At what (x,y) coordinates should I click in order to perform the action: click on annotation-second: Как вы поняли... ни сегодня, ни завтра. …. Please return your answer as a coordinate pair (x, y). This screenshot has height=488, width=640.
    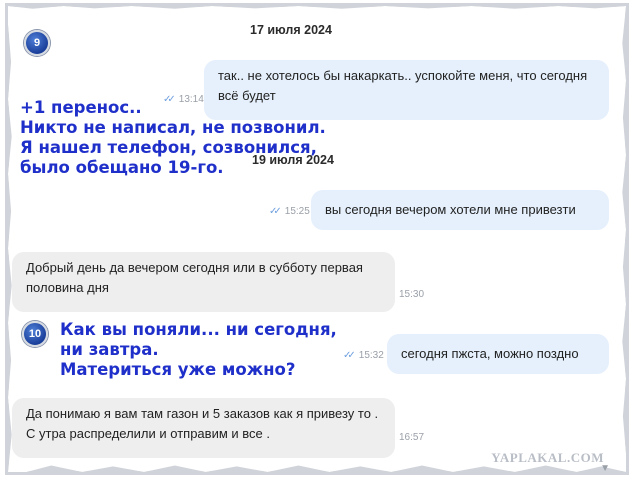
    Looking at the image, I should click on (198, 350).